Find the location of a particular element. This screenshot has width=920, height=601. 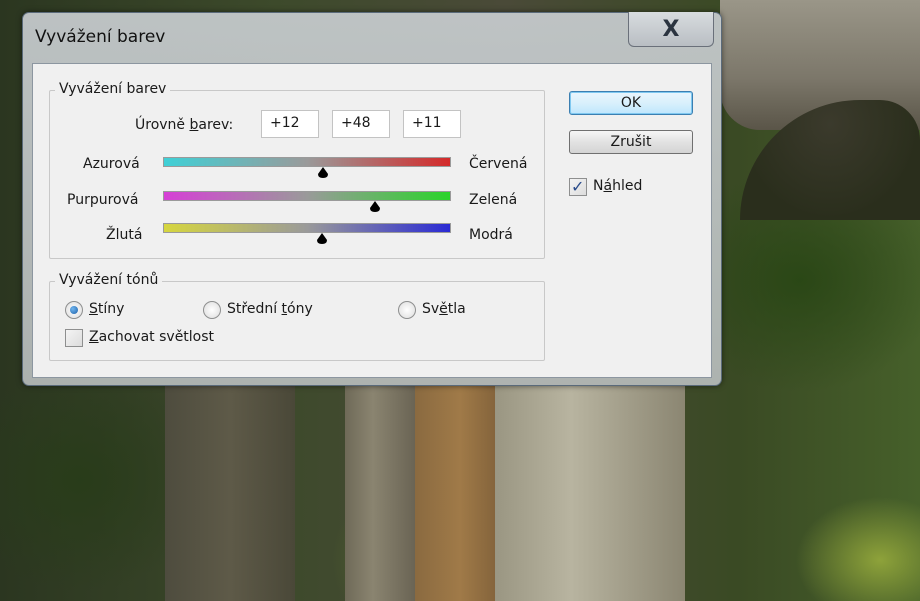

midtones-label: Střední tóny is located at coordinates (270, 309).